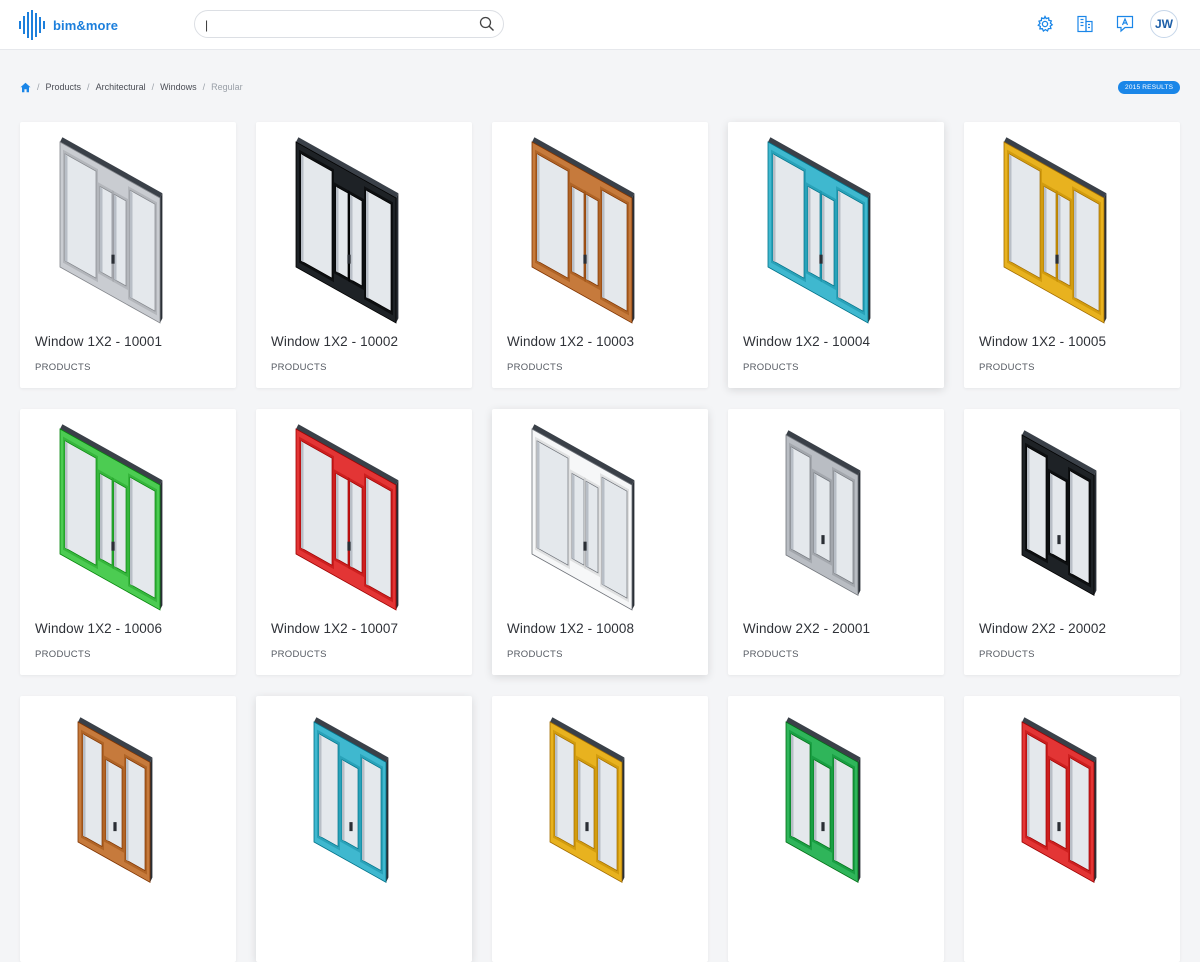  Describe the element at coordinates (64, 87) in the screenshot. I see `breadcrumb-products: Products` at that location.